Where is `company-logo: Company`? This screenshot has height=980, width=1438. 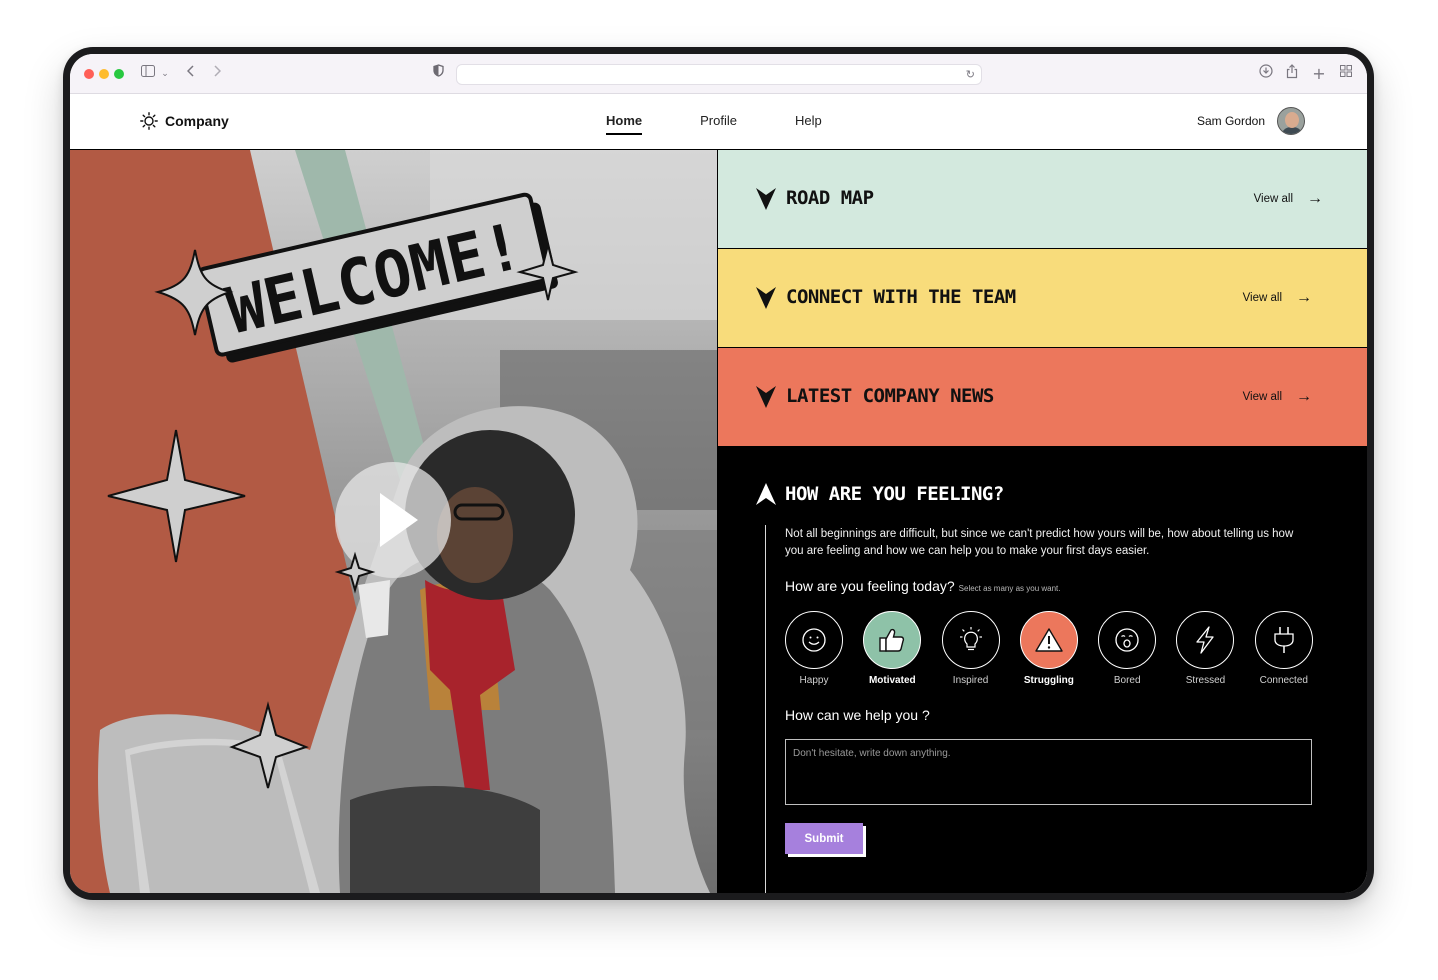 company-logo: Company is located at coordinates (184, 121).